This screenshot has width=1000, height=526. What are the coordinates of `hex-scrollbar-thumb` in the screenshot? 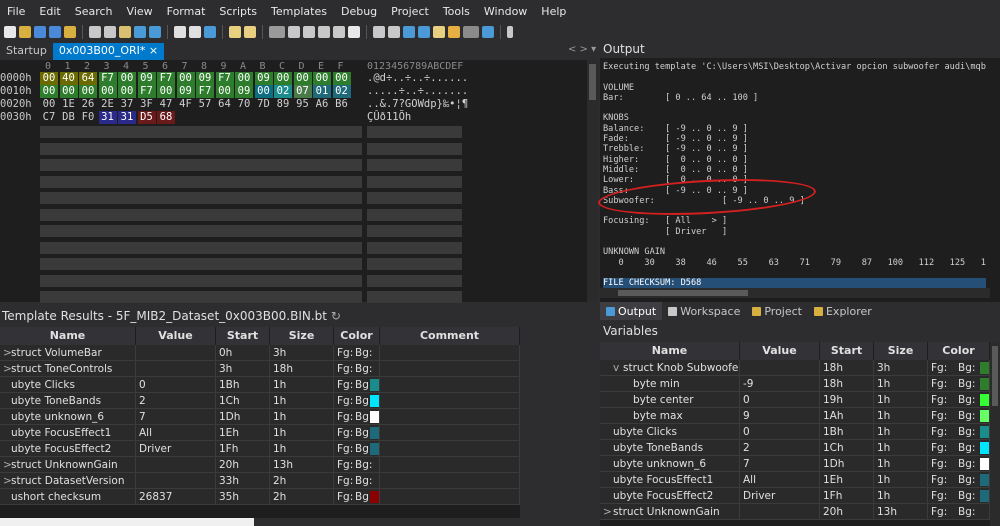 It's located at (592, 82).